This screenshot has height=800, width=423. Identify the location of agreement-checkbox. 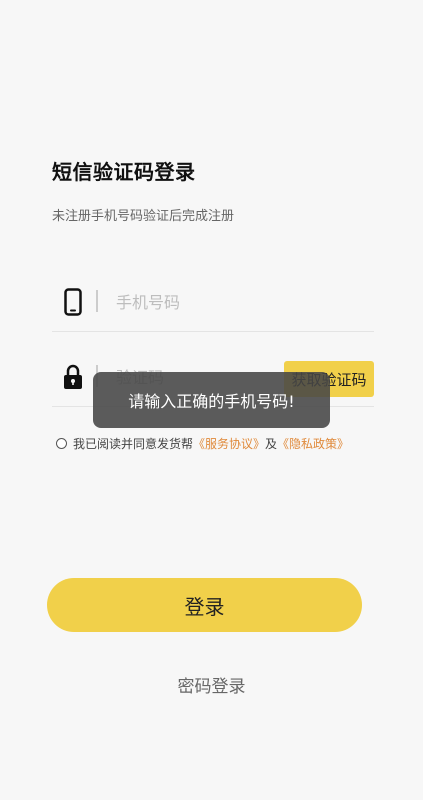
(61, 443).